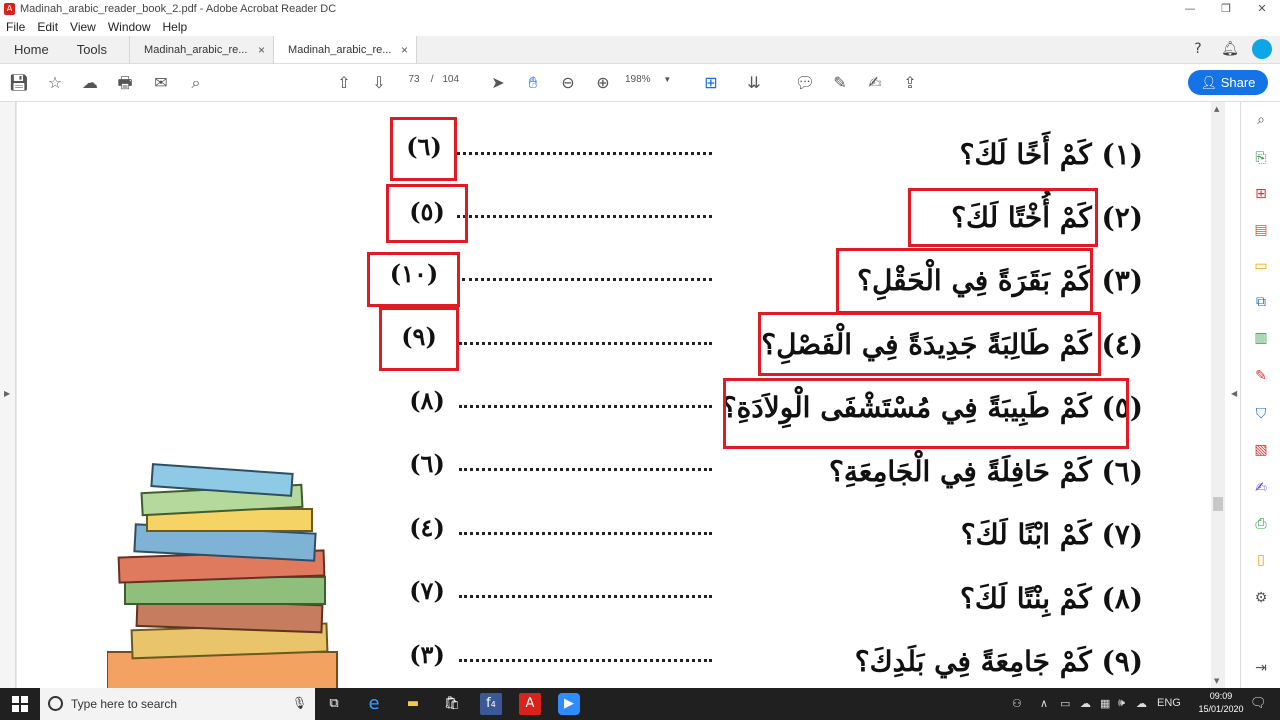 This screenshot has height=720, width=1280. Describe the element at coordinates (1228, 82) in the screenshot. I see `share-button: 👤︎ Share` at that location.